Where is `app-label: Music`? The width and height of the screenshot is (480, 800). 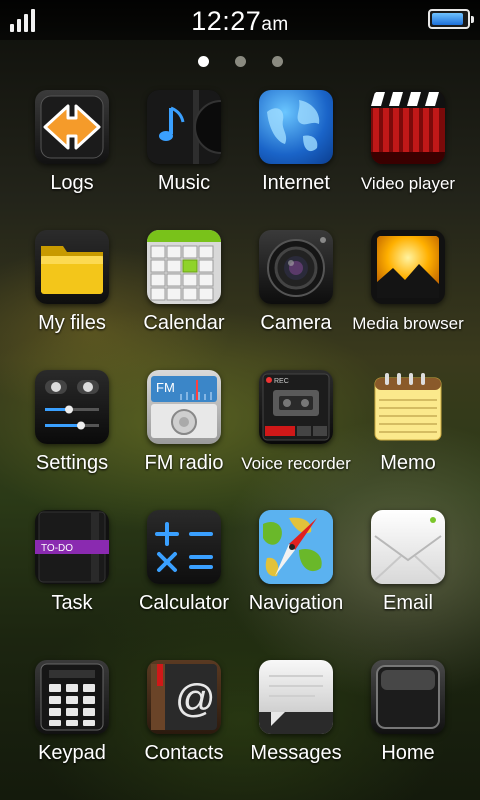 app-label: Music is located at coordinates (184, 183).